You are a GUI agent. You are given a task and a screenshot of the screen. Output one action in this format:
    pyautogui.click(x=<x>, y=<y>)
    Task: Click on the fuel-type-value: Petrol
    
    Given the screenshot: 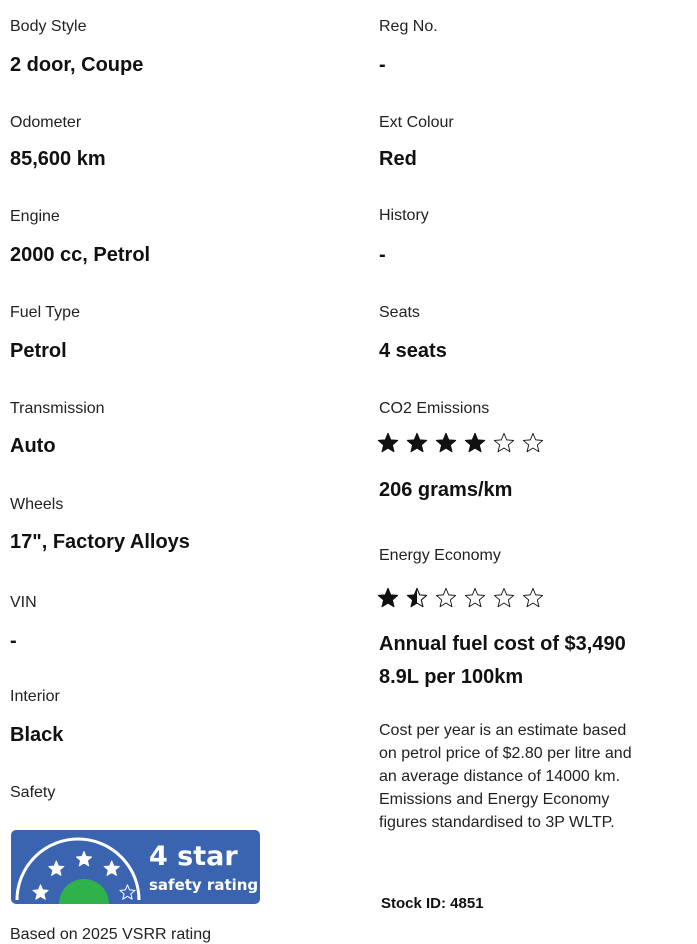 What is the action you would take?
    pyautogui.click(x=38, y=351)
    